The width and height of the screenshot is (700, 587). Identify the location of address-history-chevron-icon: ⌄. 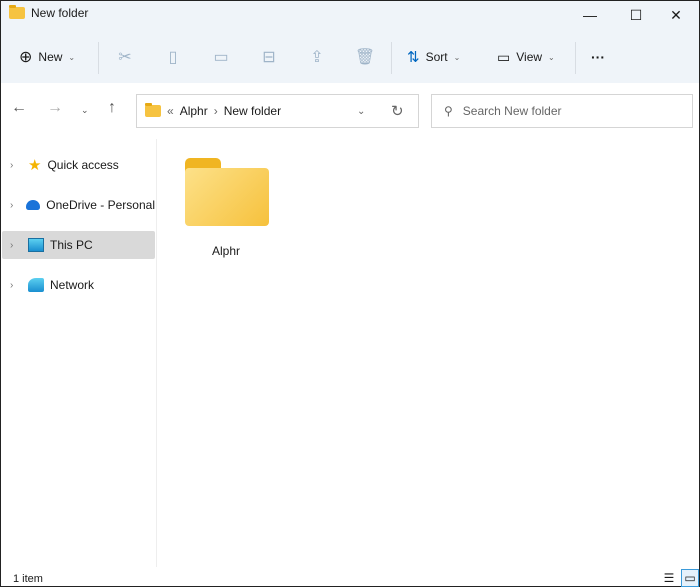
(361, 111).